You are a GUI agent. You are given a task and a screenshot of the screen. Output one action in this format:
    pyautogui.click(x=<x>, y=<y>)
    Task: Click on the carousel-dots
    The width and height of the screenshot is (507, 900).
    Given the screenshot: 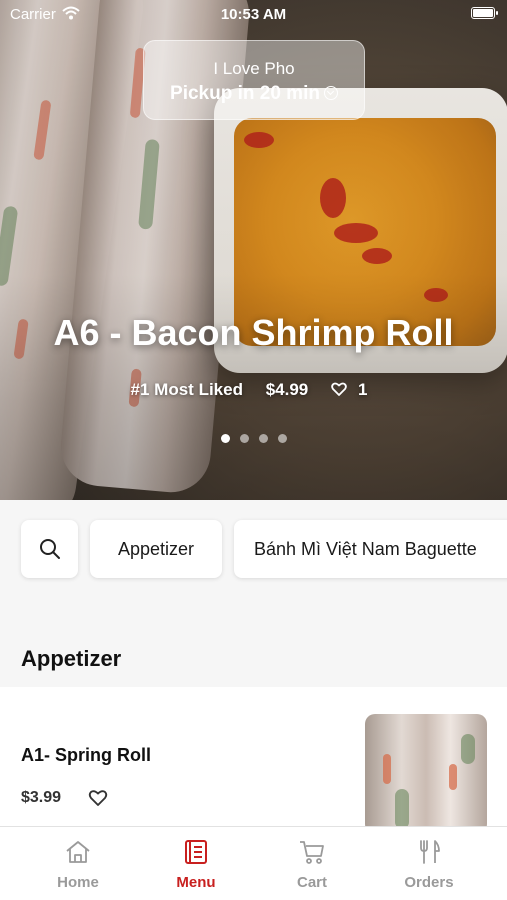 What is the action you would take?
    pyautogui.click(x=253, y=439)
    